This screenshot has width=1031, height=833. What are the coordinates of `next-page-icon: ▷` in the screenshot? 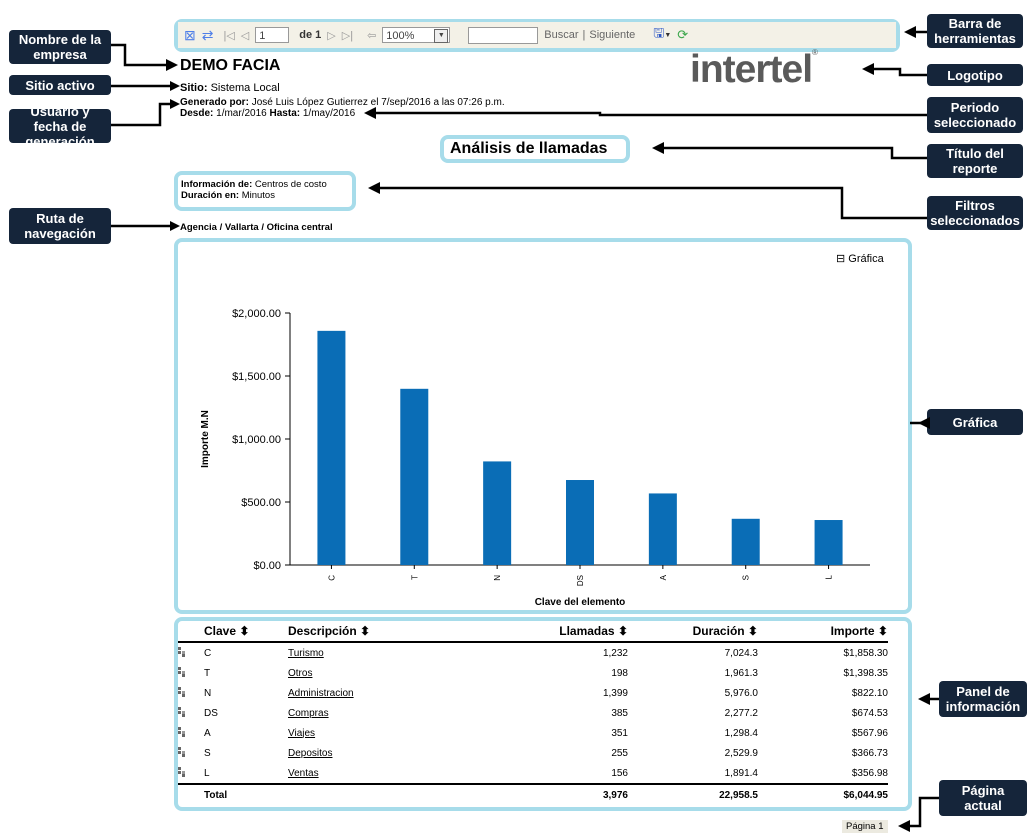 It's located at (331, 35).